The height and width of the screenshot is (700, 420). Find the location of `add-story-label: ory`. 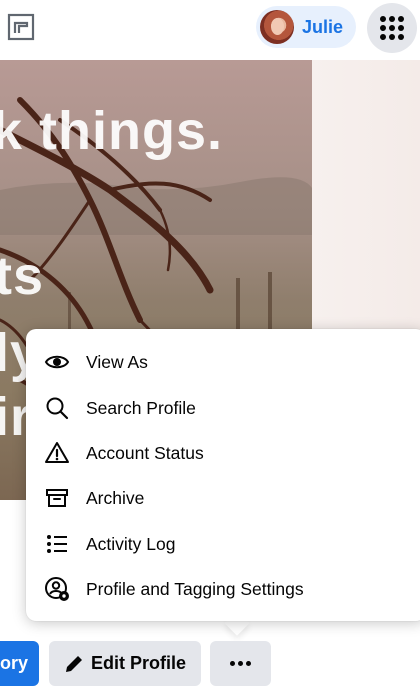

add-story-label: ory is located at coordinates (14, 663).